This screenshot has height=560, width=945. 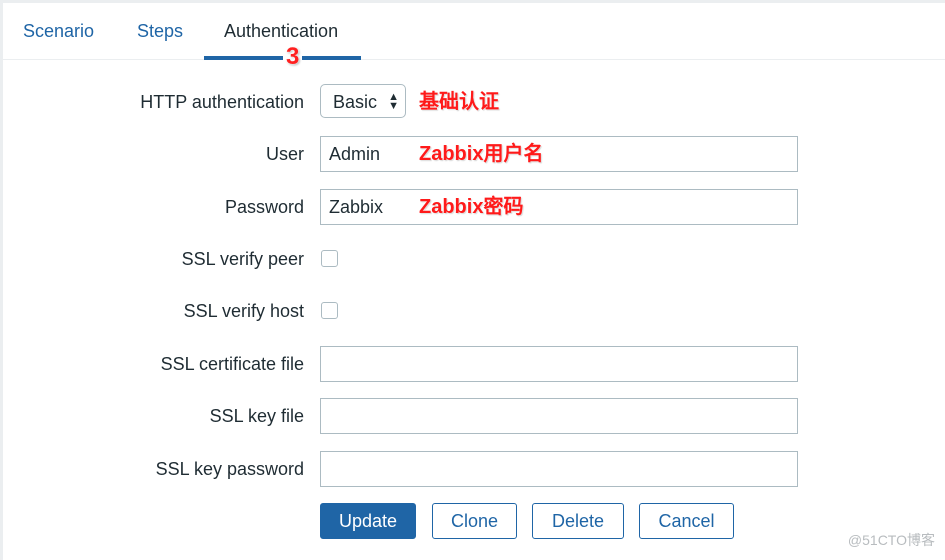 What do you see at coordinates (58, 31) in the screenshot?
I see `tab-scenario: Scenario` at bounding box center [58, 31].